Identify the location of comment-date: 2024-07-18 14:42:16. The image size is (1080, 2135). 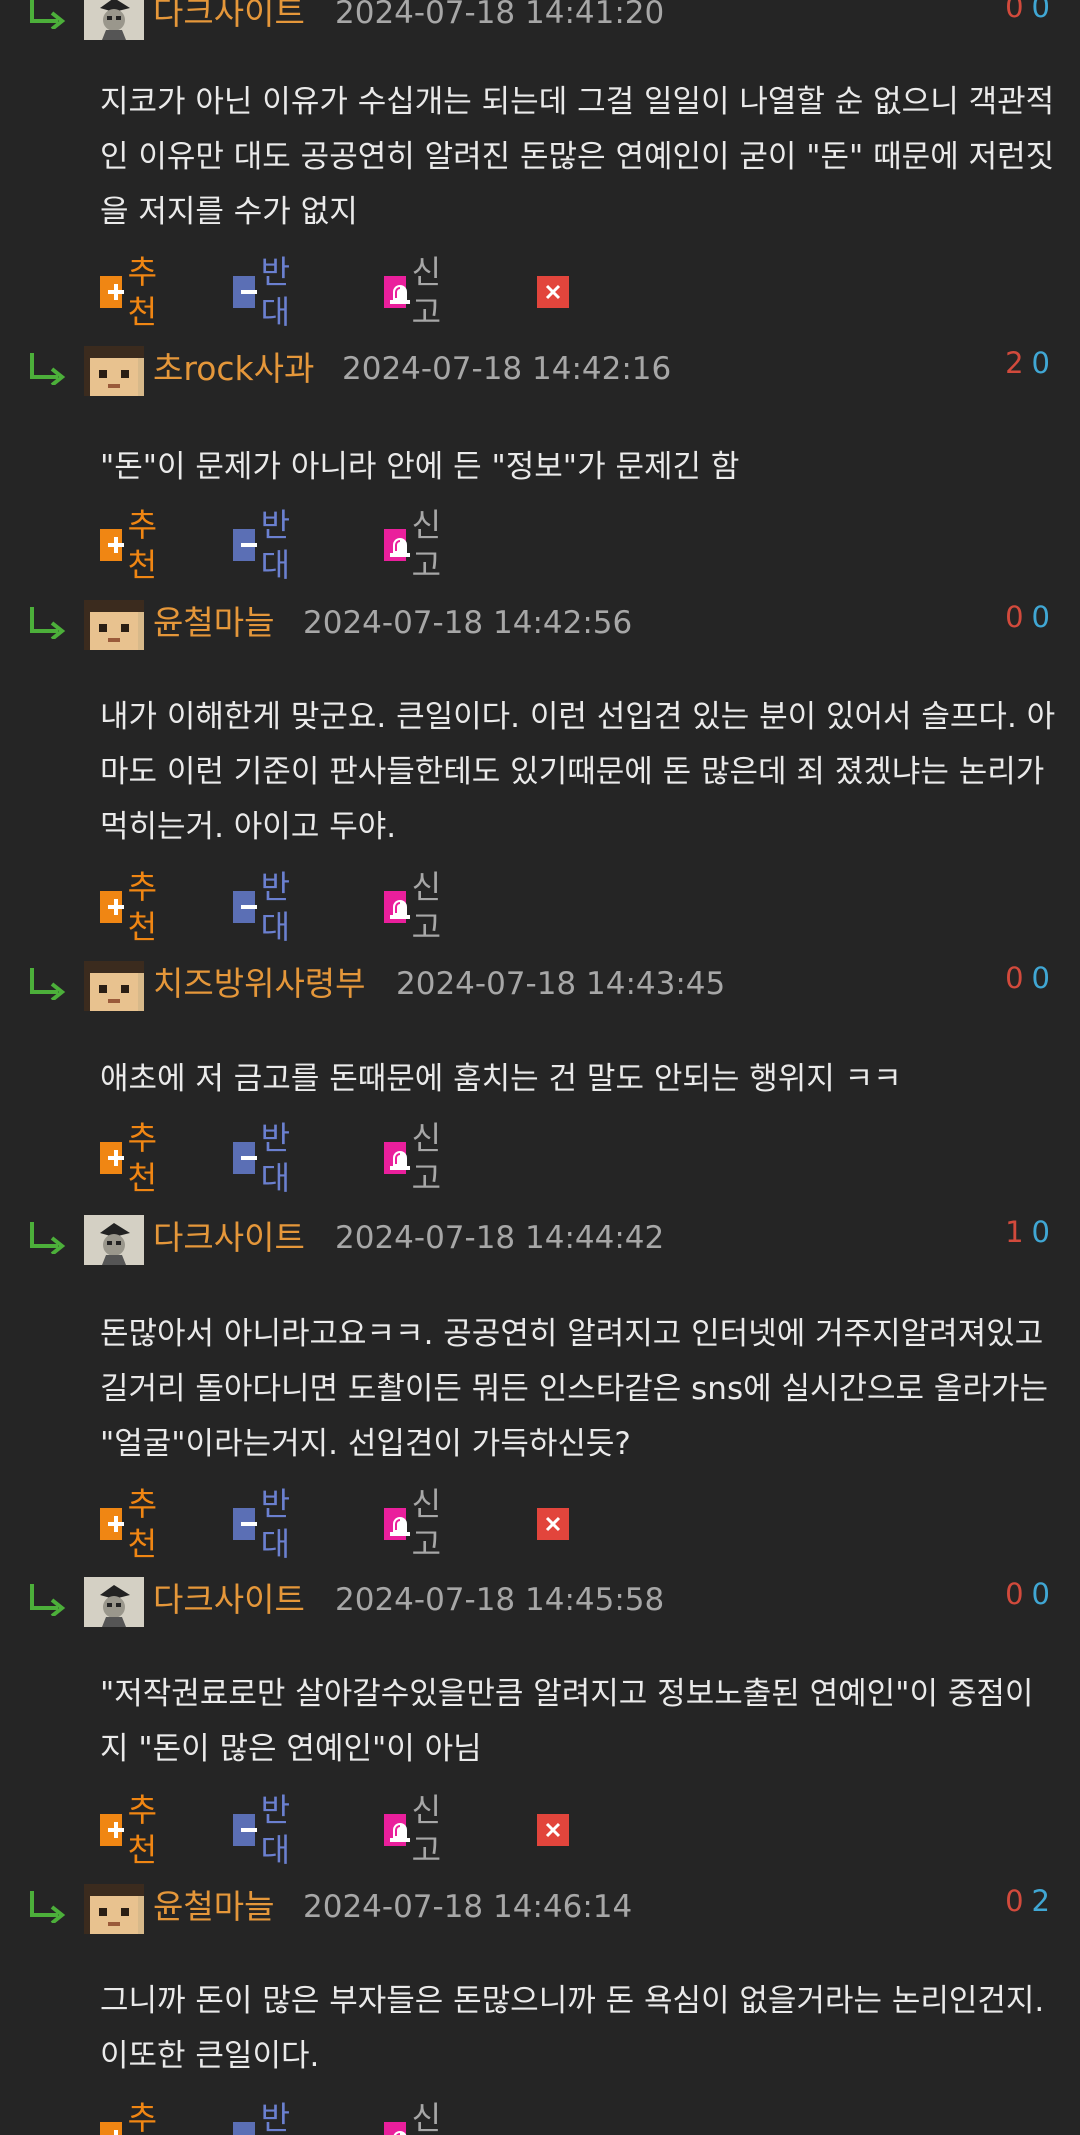
(507, 369).